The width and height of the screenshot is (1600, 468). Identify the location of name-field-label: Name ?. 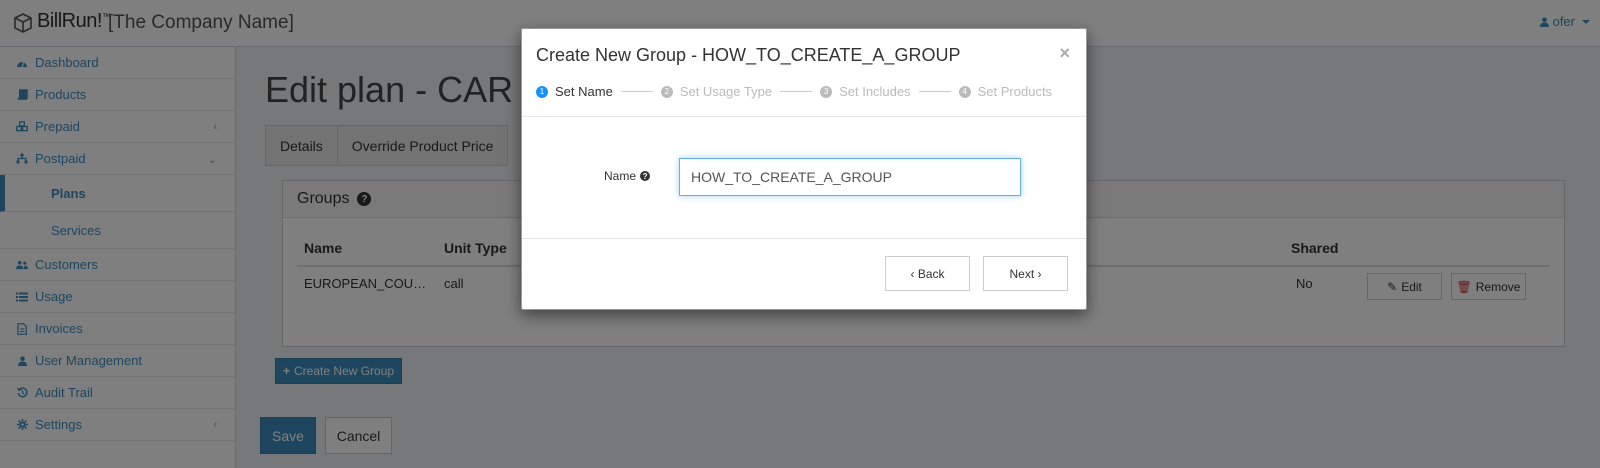
(627, 176).